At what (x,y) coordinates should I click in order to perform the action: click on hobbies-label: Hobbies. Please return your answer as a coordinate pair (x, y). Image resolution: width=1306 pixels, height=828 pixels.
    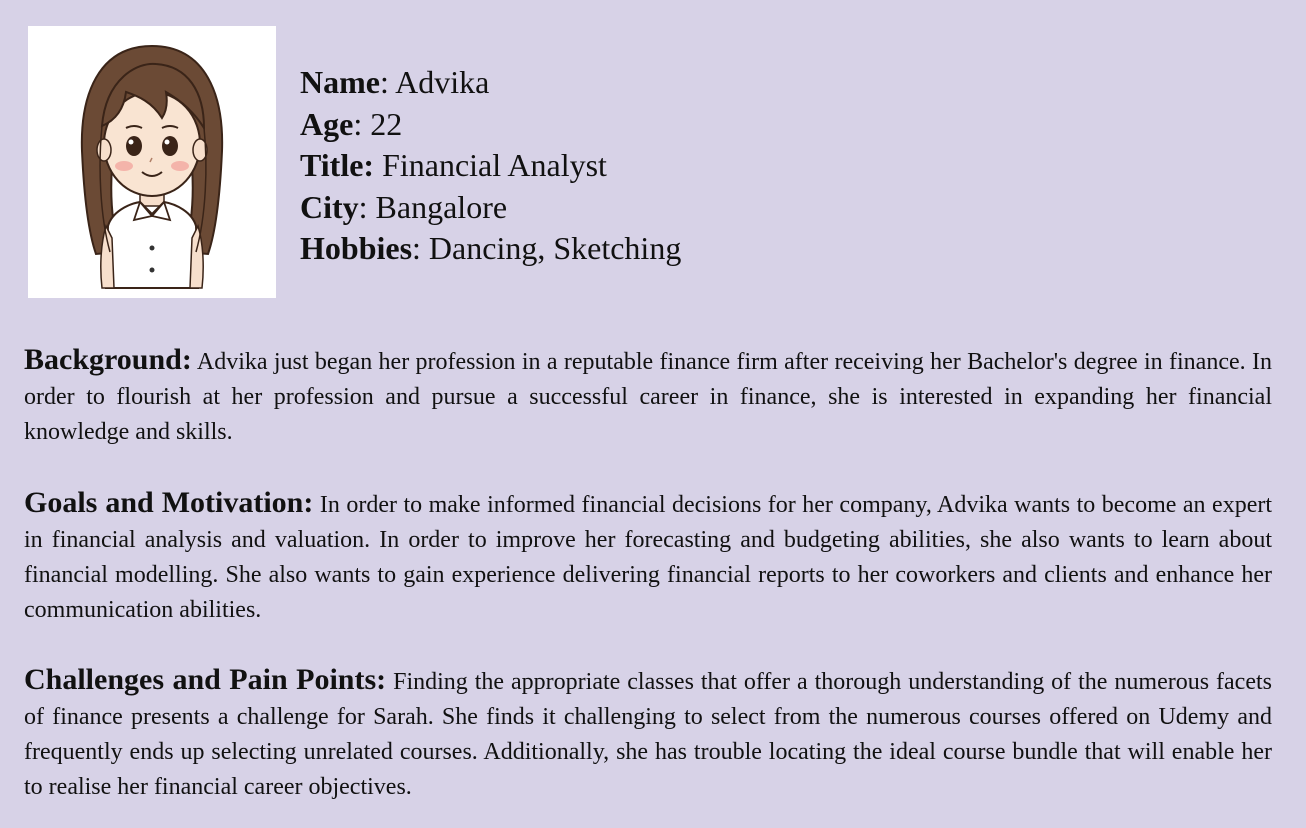
    Looking at the image, I should click on (356, 248).